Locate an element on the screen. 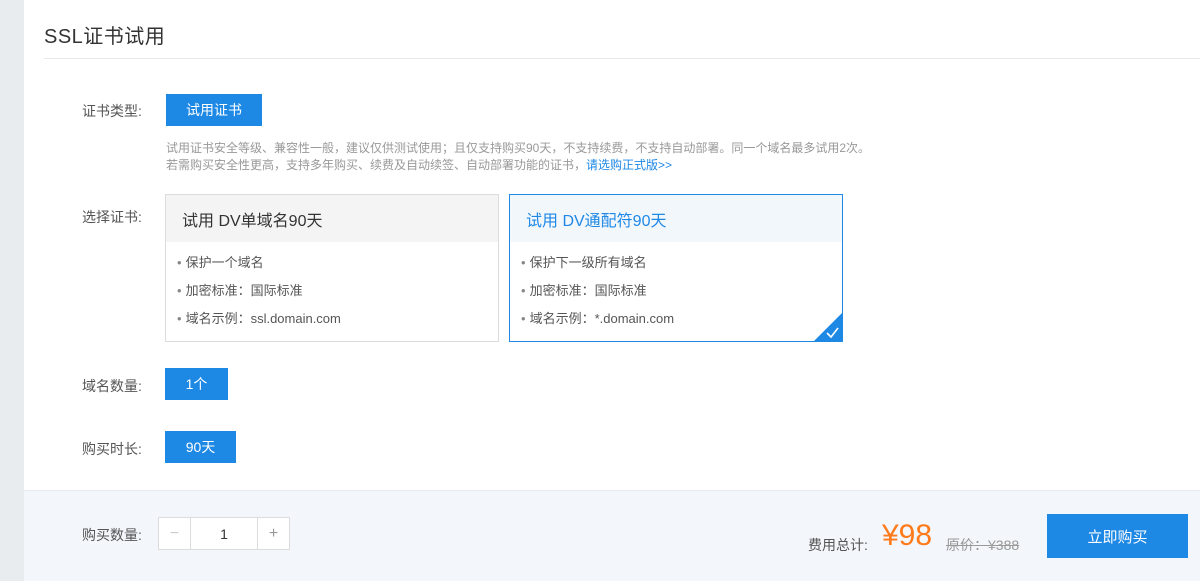 This screenshot has height=581, width=1200. total-cost-label: 费用总计: is located at coordinates (838, 545).